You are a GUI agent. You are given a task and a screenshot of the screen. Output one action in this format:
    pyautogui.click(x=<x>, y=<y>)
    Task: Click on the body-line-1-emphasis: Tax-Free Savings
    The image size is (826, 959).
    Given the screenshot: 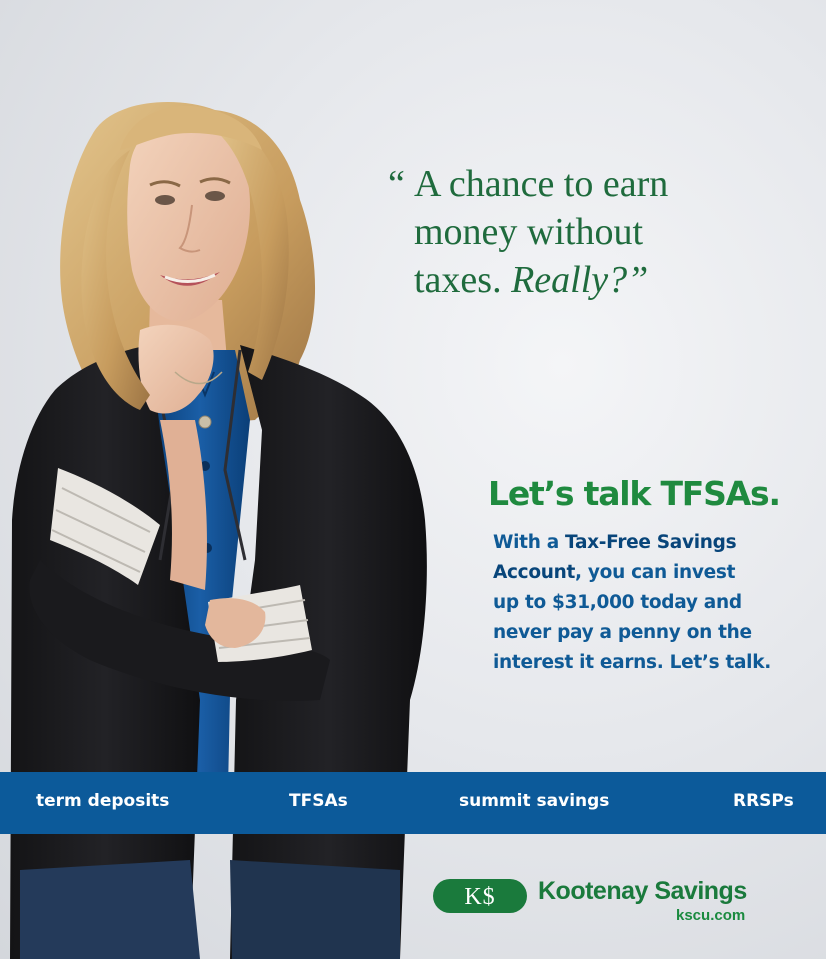 What is the action you would take?
    pyautogui.click(x=651, y=542)
    